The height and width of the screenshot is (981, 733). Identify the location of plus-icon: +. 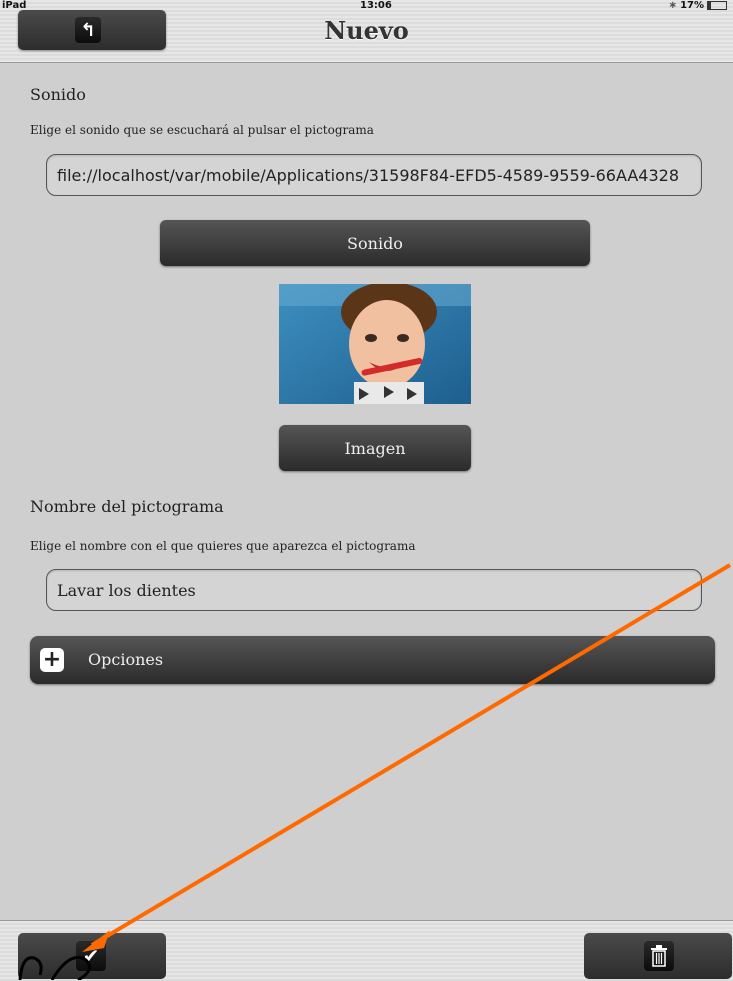
(52, 660).